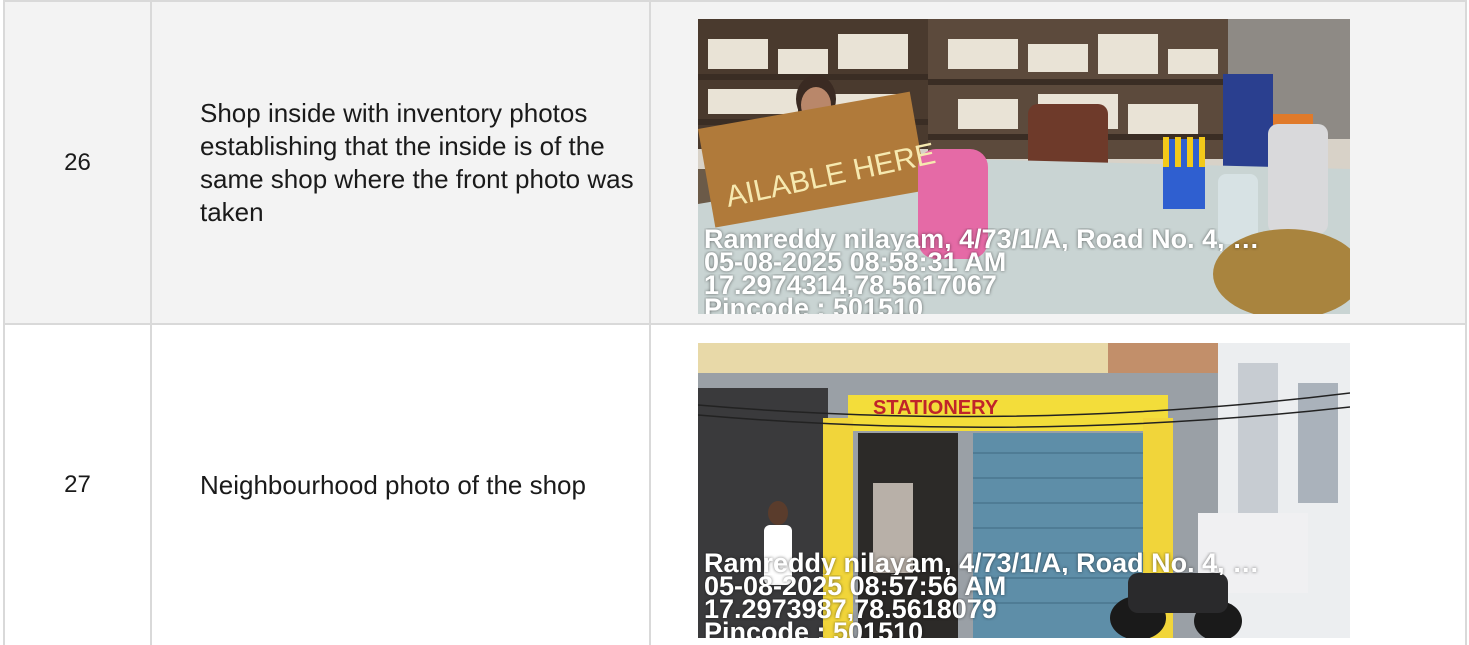  Describe the element at coordinates (77, 484) in the screenshot. I see `row-number: 27` at that location.